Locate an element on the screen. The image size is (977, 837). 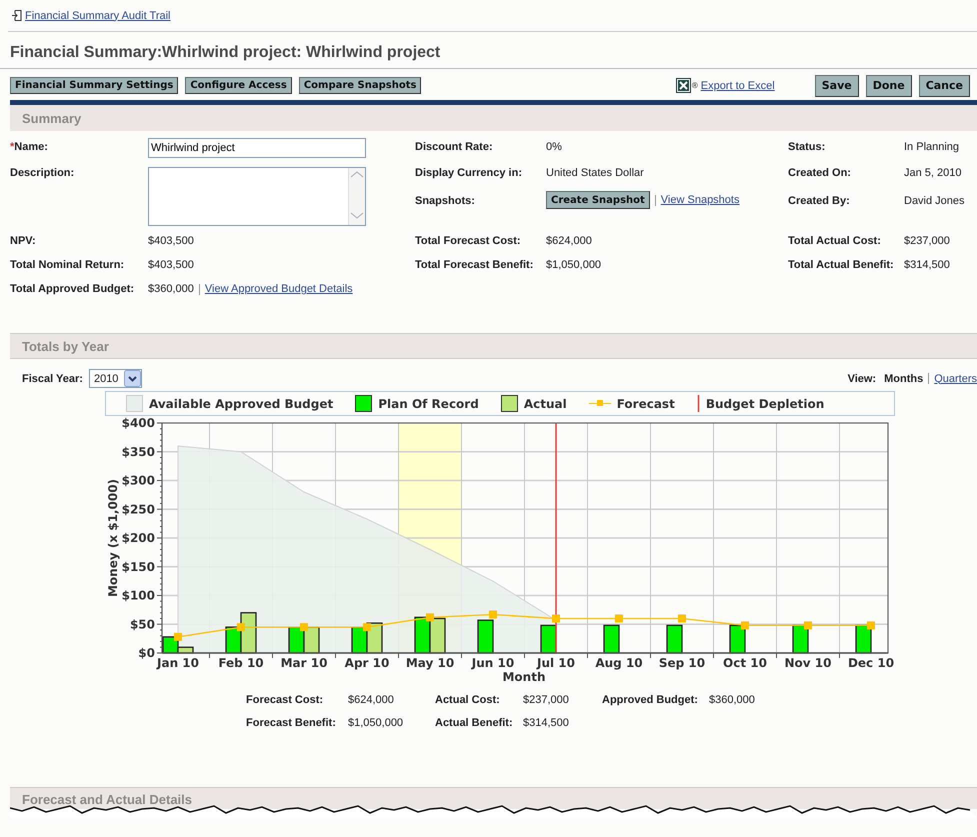
dropdown-icon is located at coordinates (133, 378).